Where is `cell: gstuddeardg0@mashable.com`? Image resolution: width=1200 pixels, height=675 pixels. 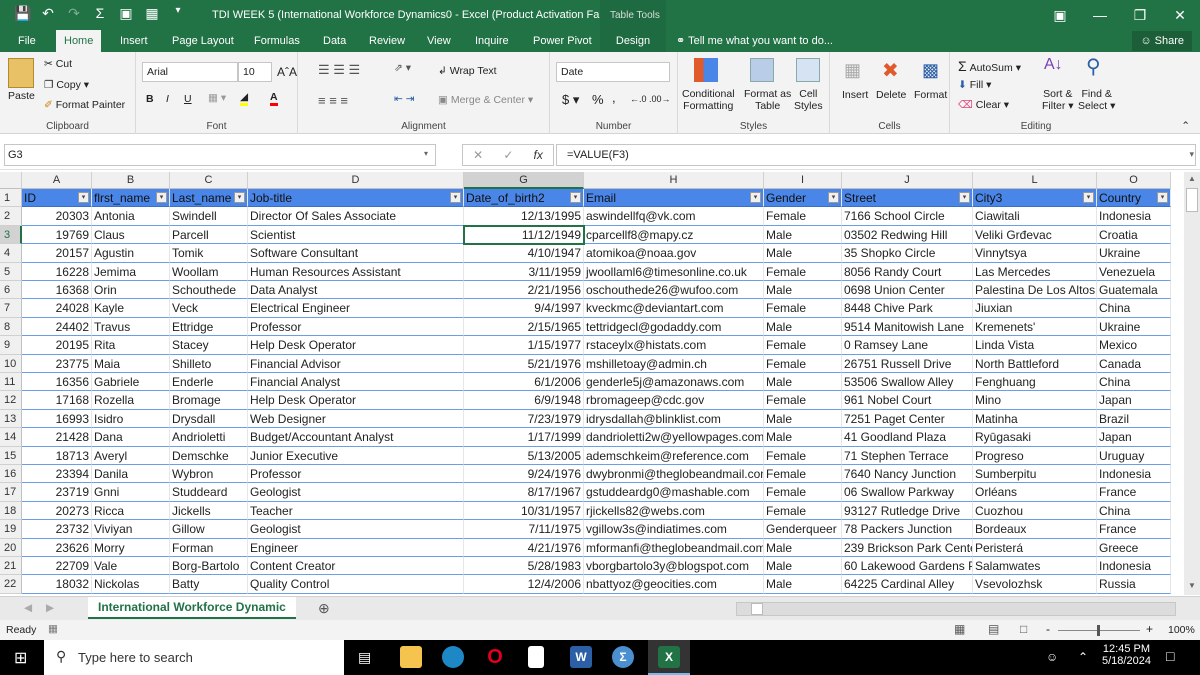
cell: gstuddeardg0@mashable.com is located at coordinates (674, 492).